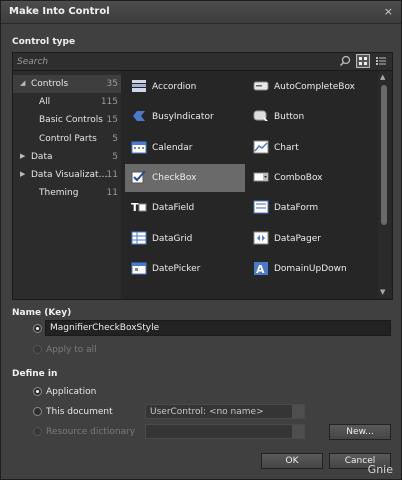 This screenshot has height=480, width=402. What do you see at coordinates (381, 61) in the screenshot?
I see `list-view-icon` at bounding box center [381, 61].